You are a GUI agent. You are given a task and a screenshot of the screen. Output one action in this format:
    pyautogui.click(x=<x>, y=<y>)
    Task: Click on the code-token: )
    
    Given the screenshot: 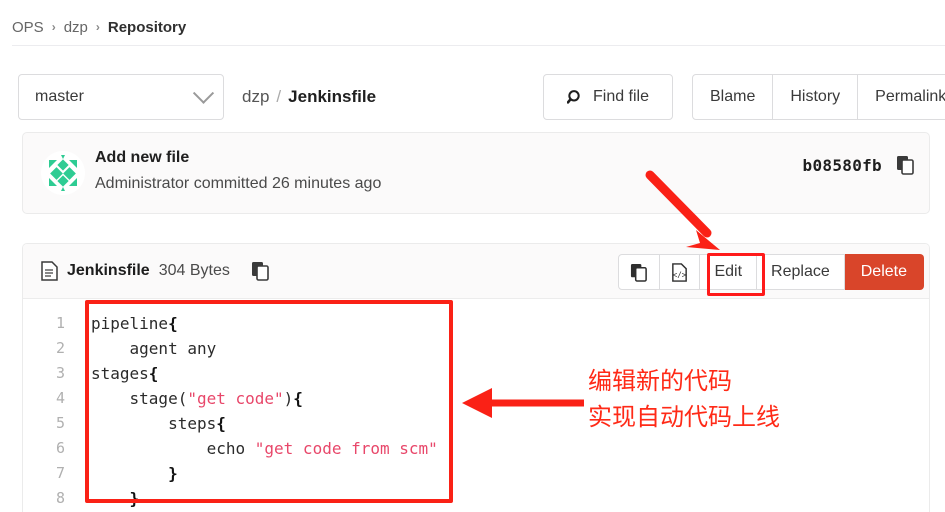 What is the action you would take?
    pyautogui.click(x=288, y=398)
    